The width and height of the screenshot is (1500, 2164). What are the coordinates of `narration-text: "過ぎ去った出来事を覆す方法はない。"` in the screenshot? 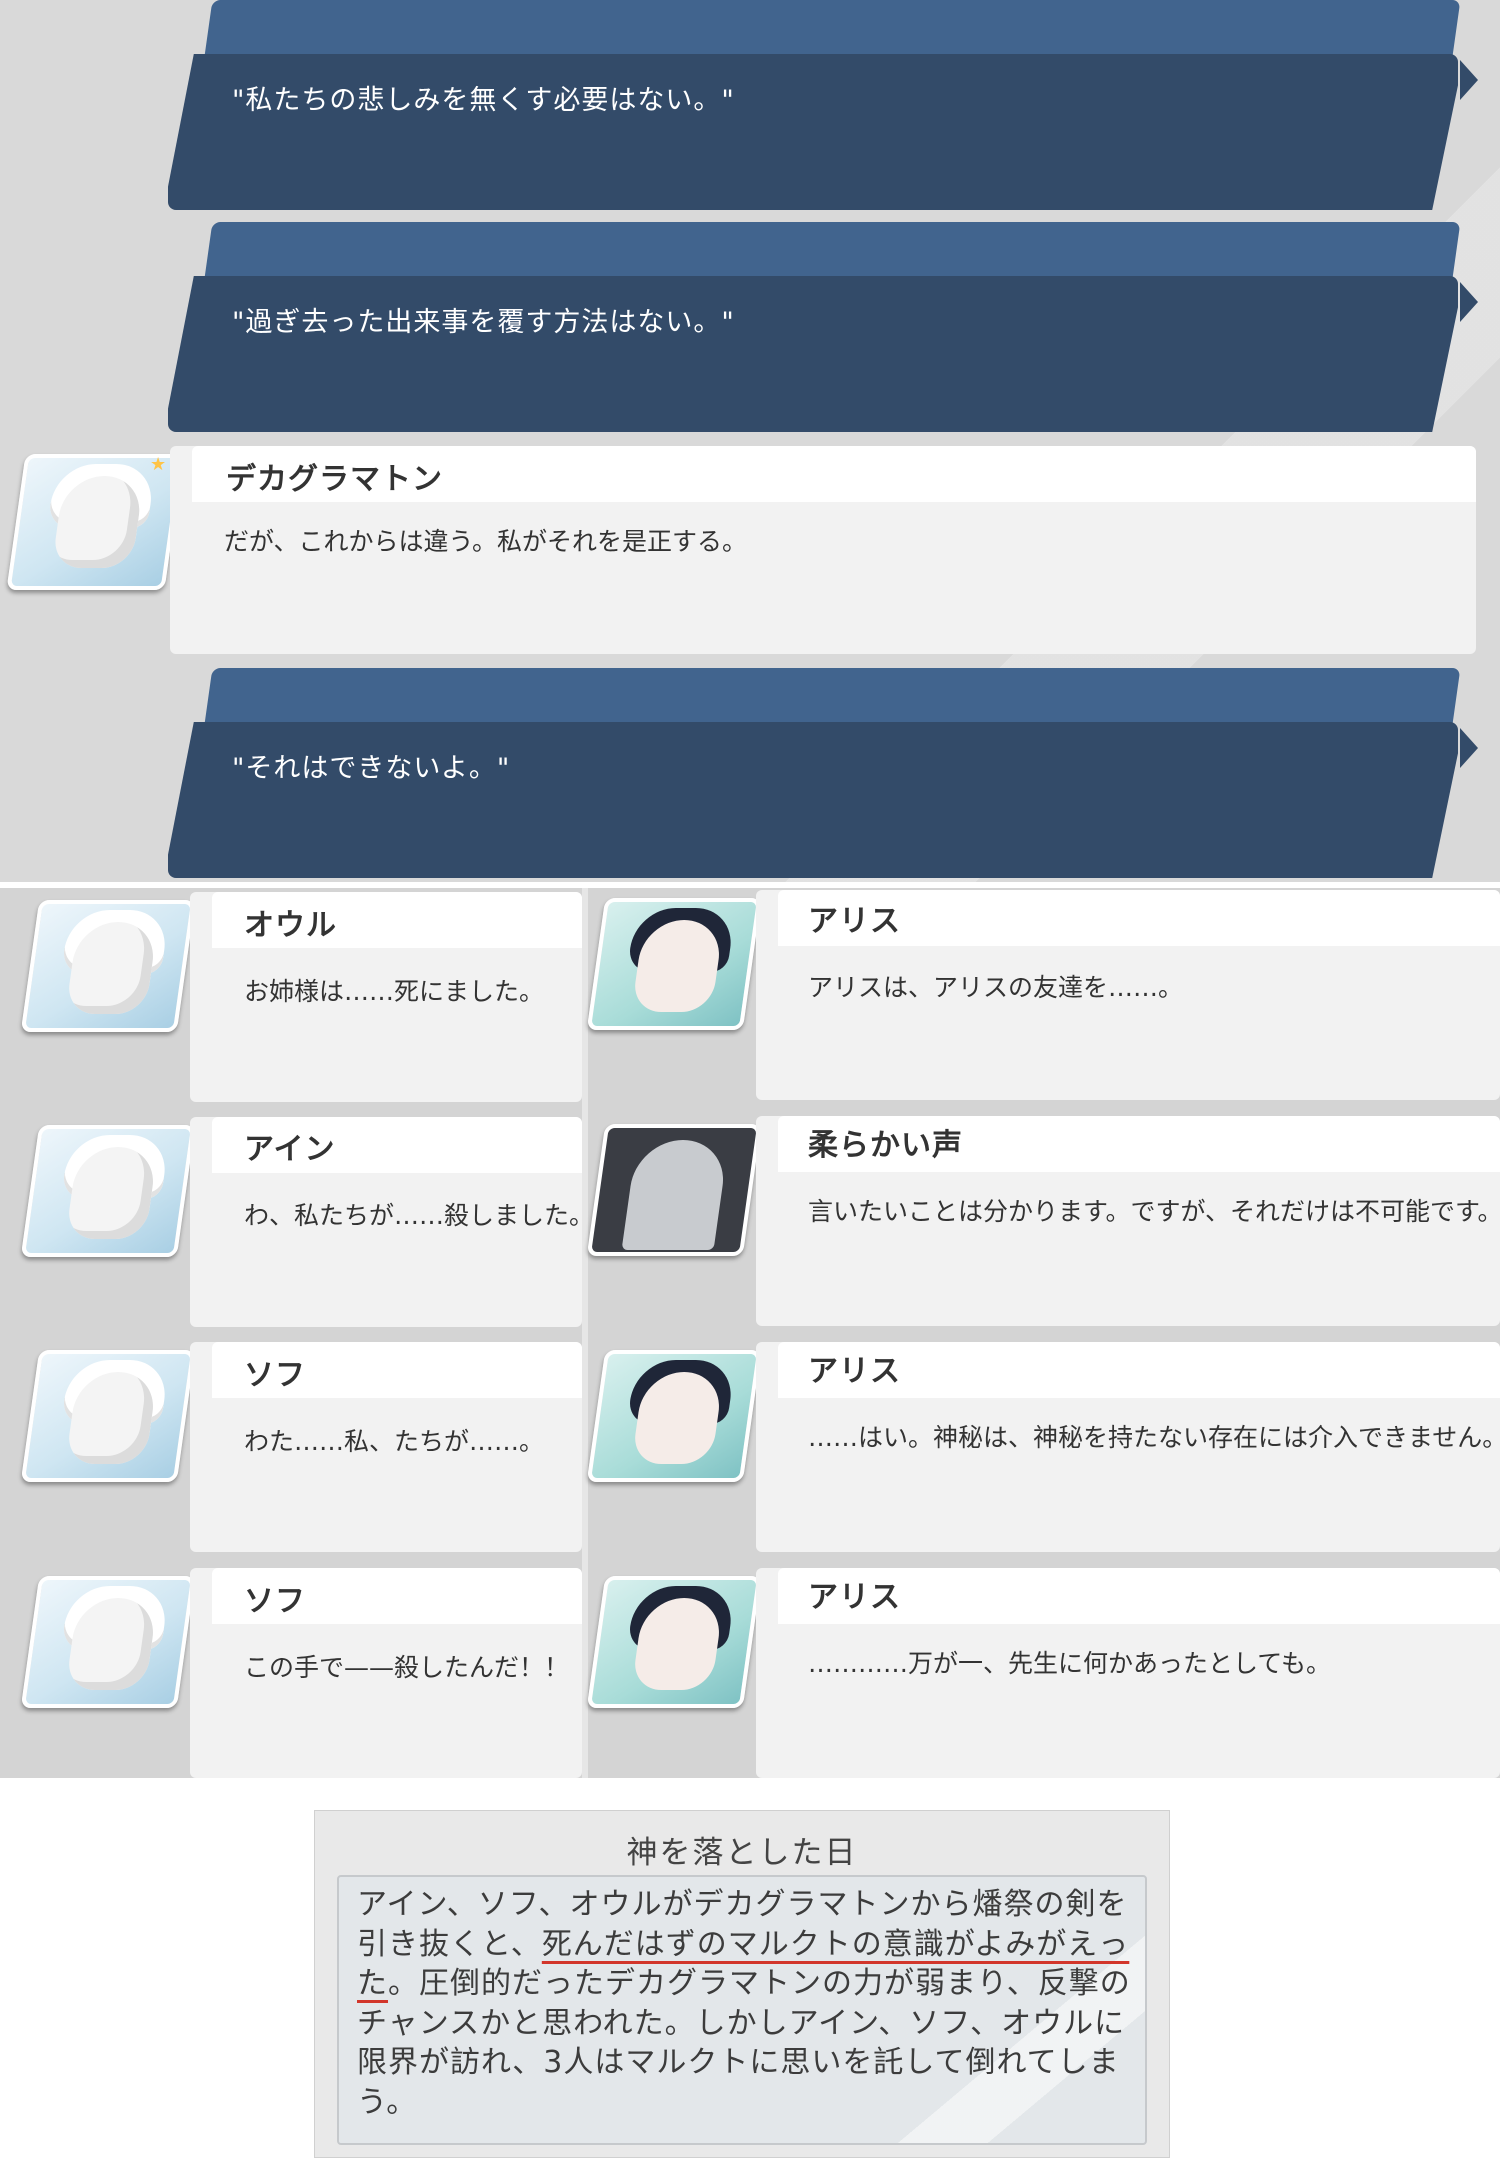 It's located at (483, 322).